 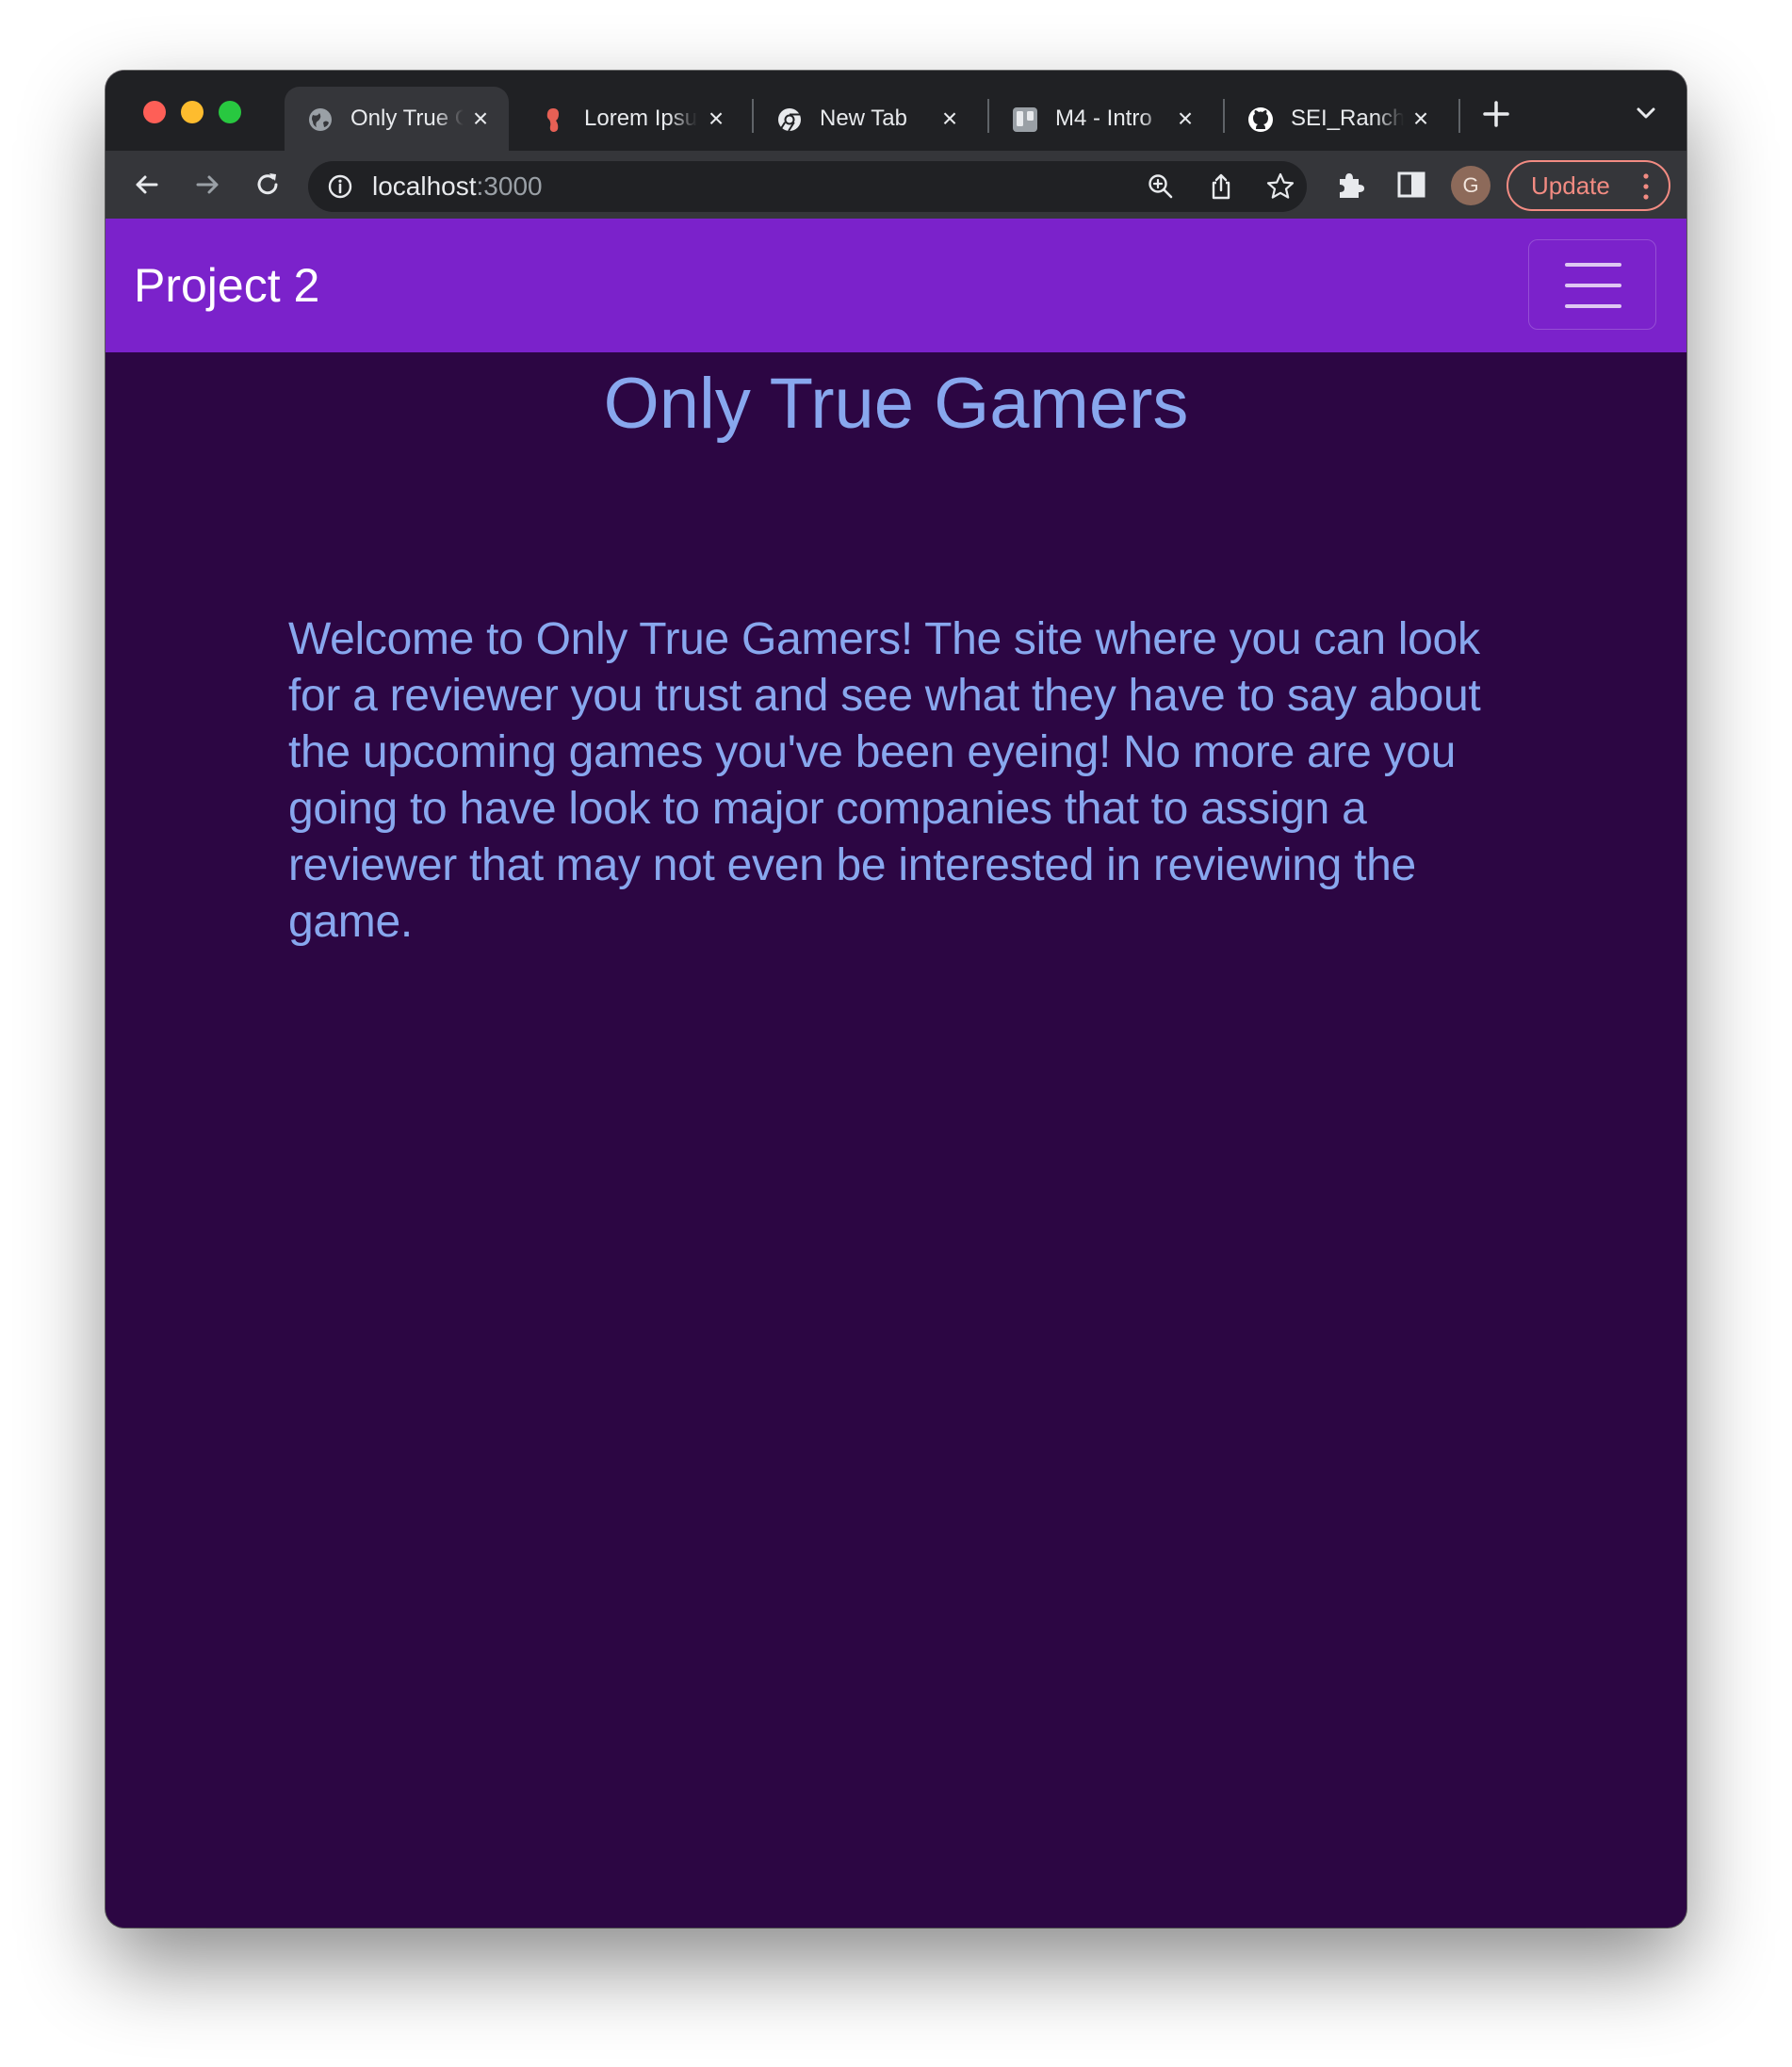 What do you see at coordinates (510, 186) in the screenshot?
I see `url-port: :3000` at bounding box center [510, 186].